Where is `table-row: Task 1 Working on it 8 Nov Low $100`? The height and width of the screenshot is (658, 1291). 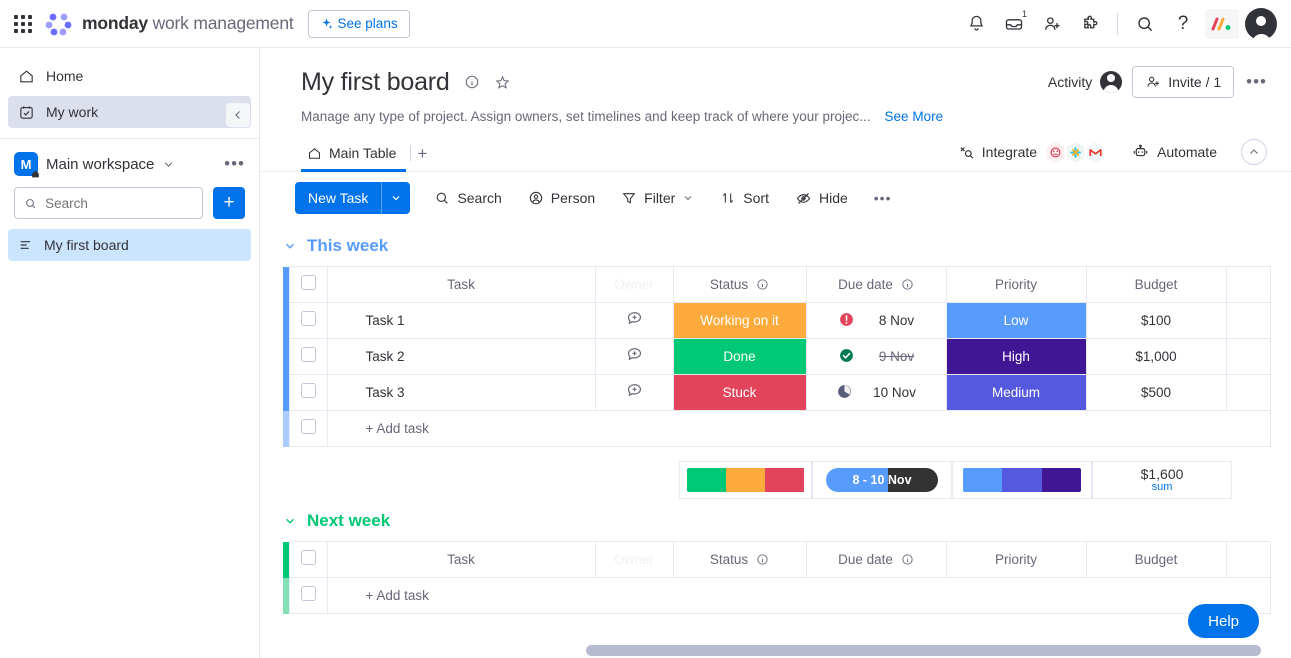 table-row: Task 1 Working on it 8 Nov Low $100 is located at coordinates (777, 320).